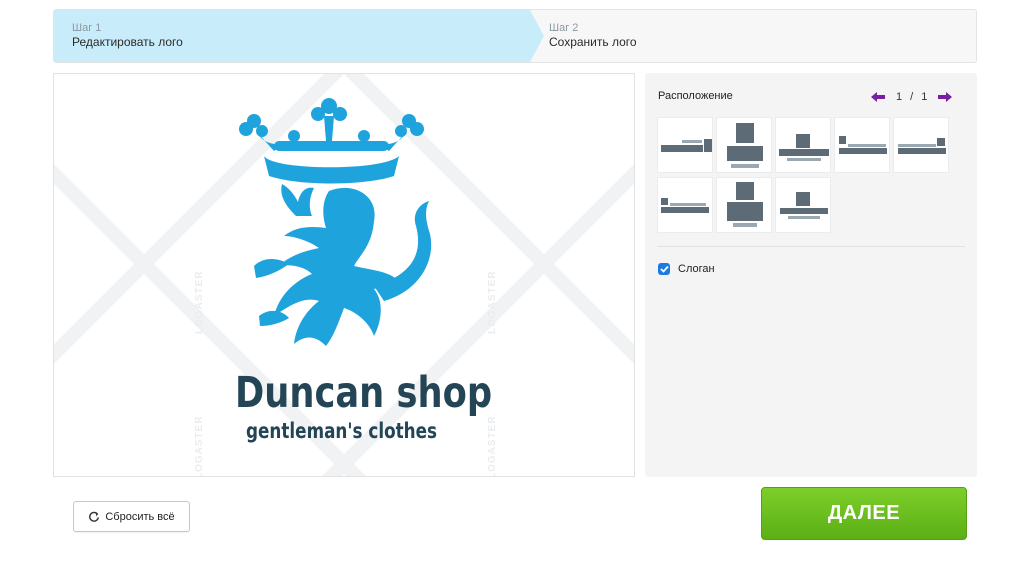 The width and height of the screenshot is (1017, 569). I want to click on step-2-number: Шаг 2, so click(564, 28).